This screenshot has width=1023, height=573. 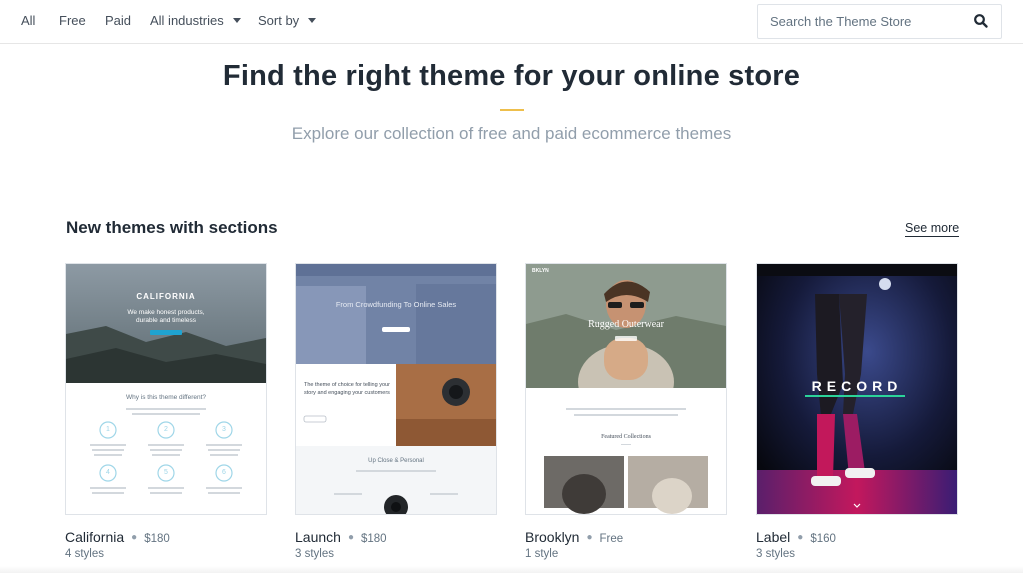 I want to click on theme-name-row: Label ● $160, so click(x=796, y=537).